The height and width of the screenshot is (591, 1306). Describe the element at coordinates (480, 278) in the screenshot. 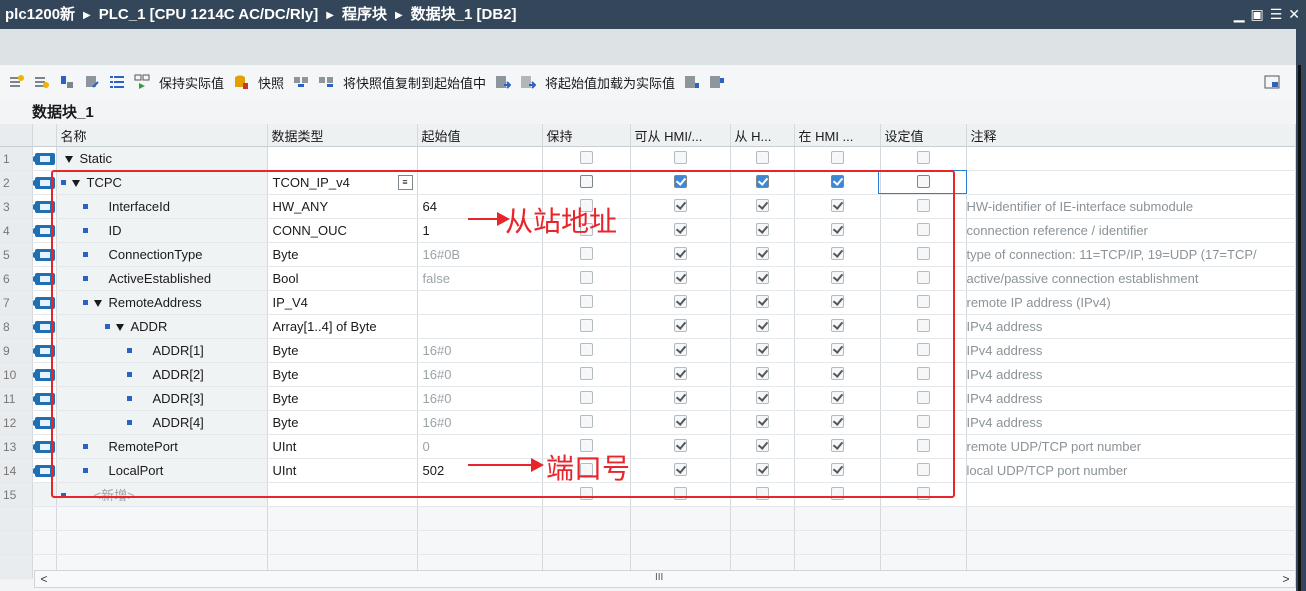

I see `start-value-cell: false` at that location.